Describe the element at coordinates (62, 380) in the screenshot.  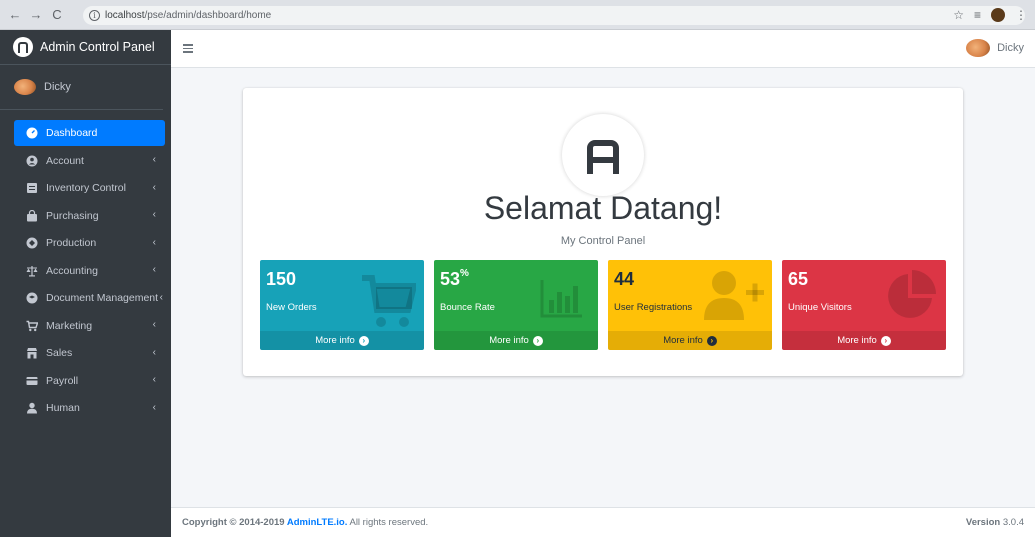
I see `sidebar-item-label: Payroll` at that location.